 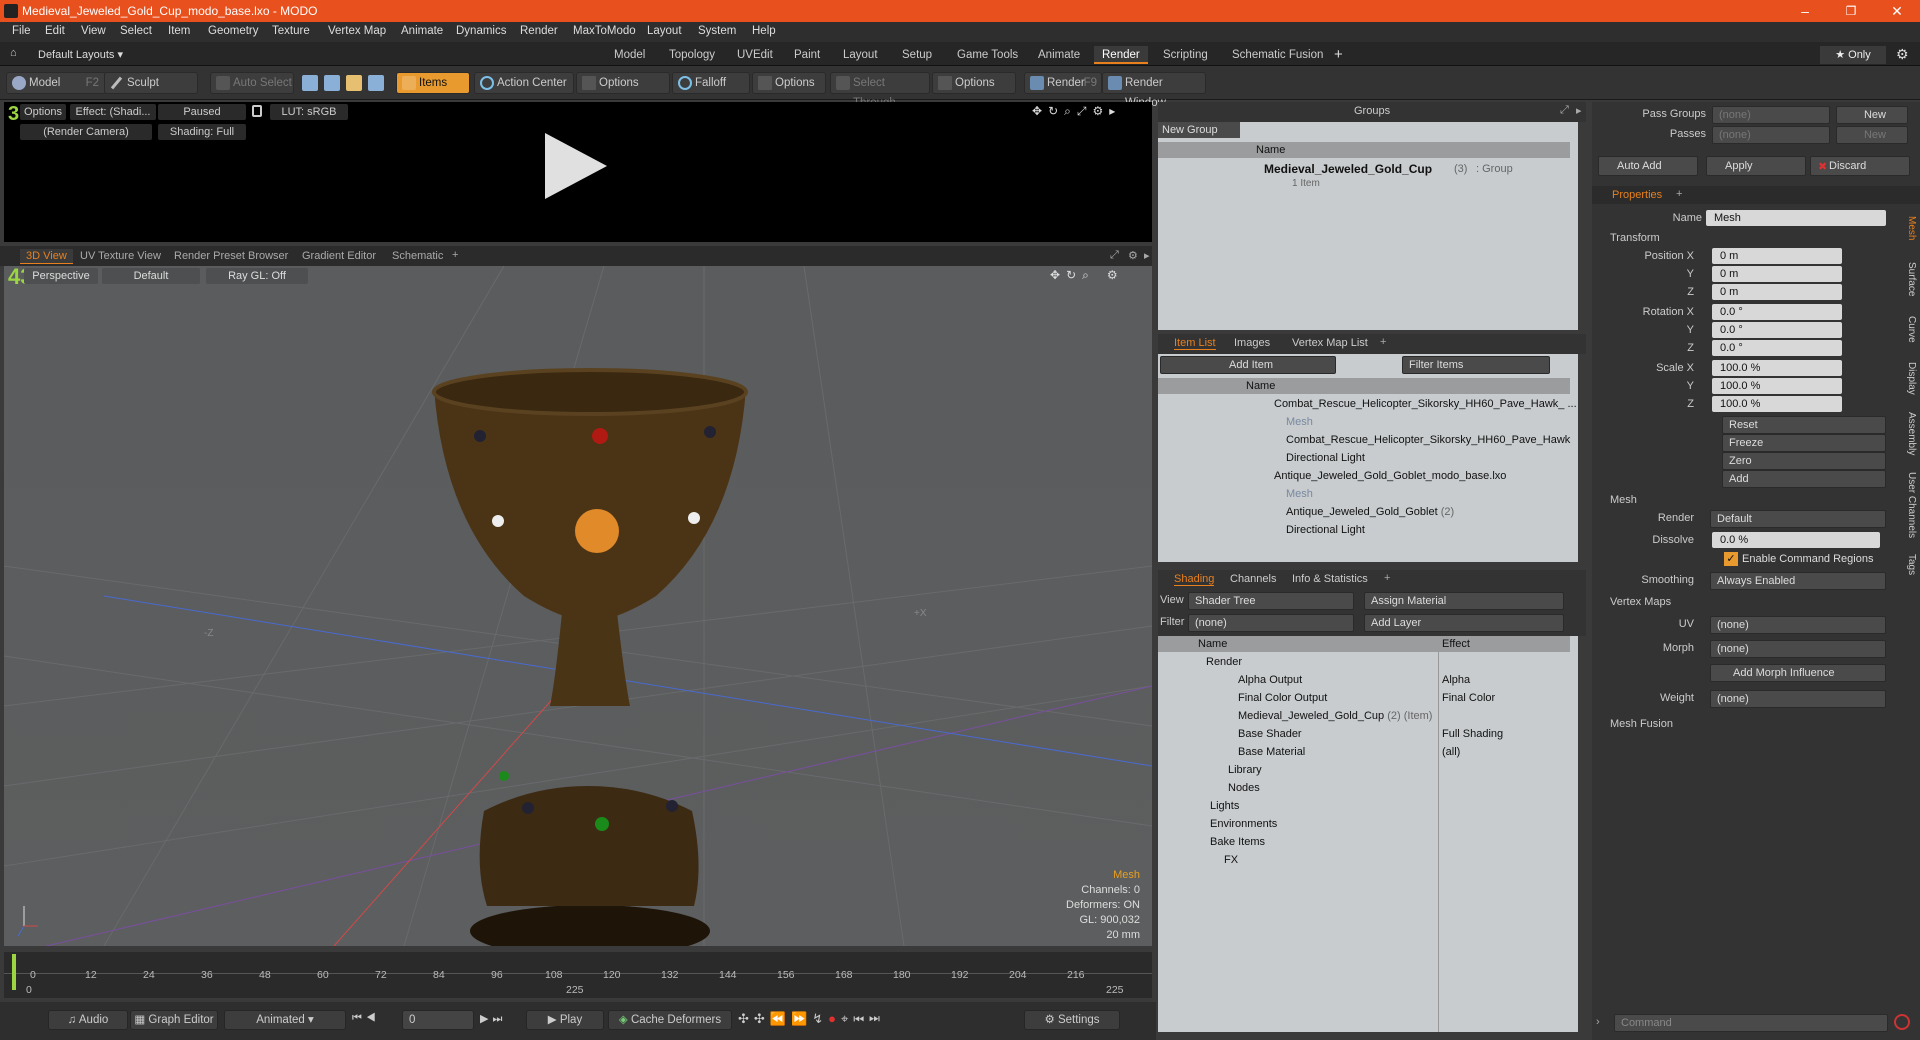 I want to click on tab-scripting: Scripting, so click(x=1185, y=55).